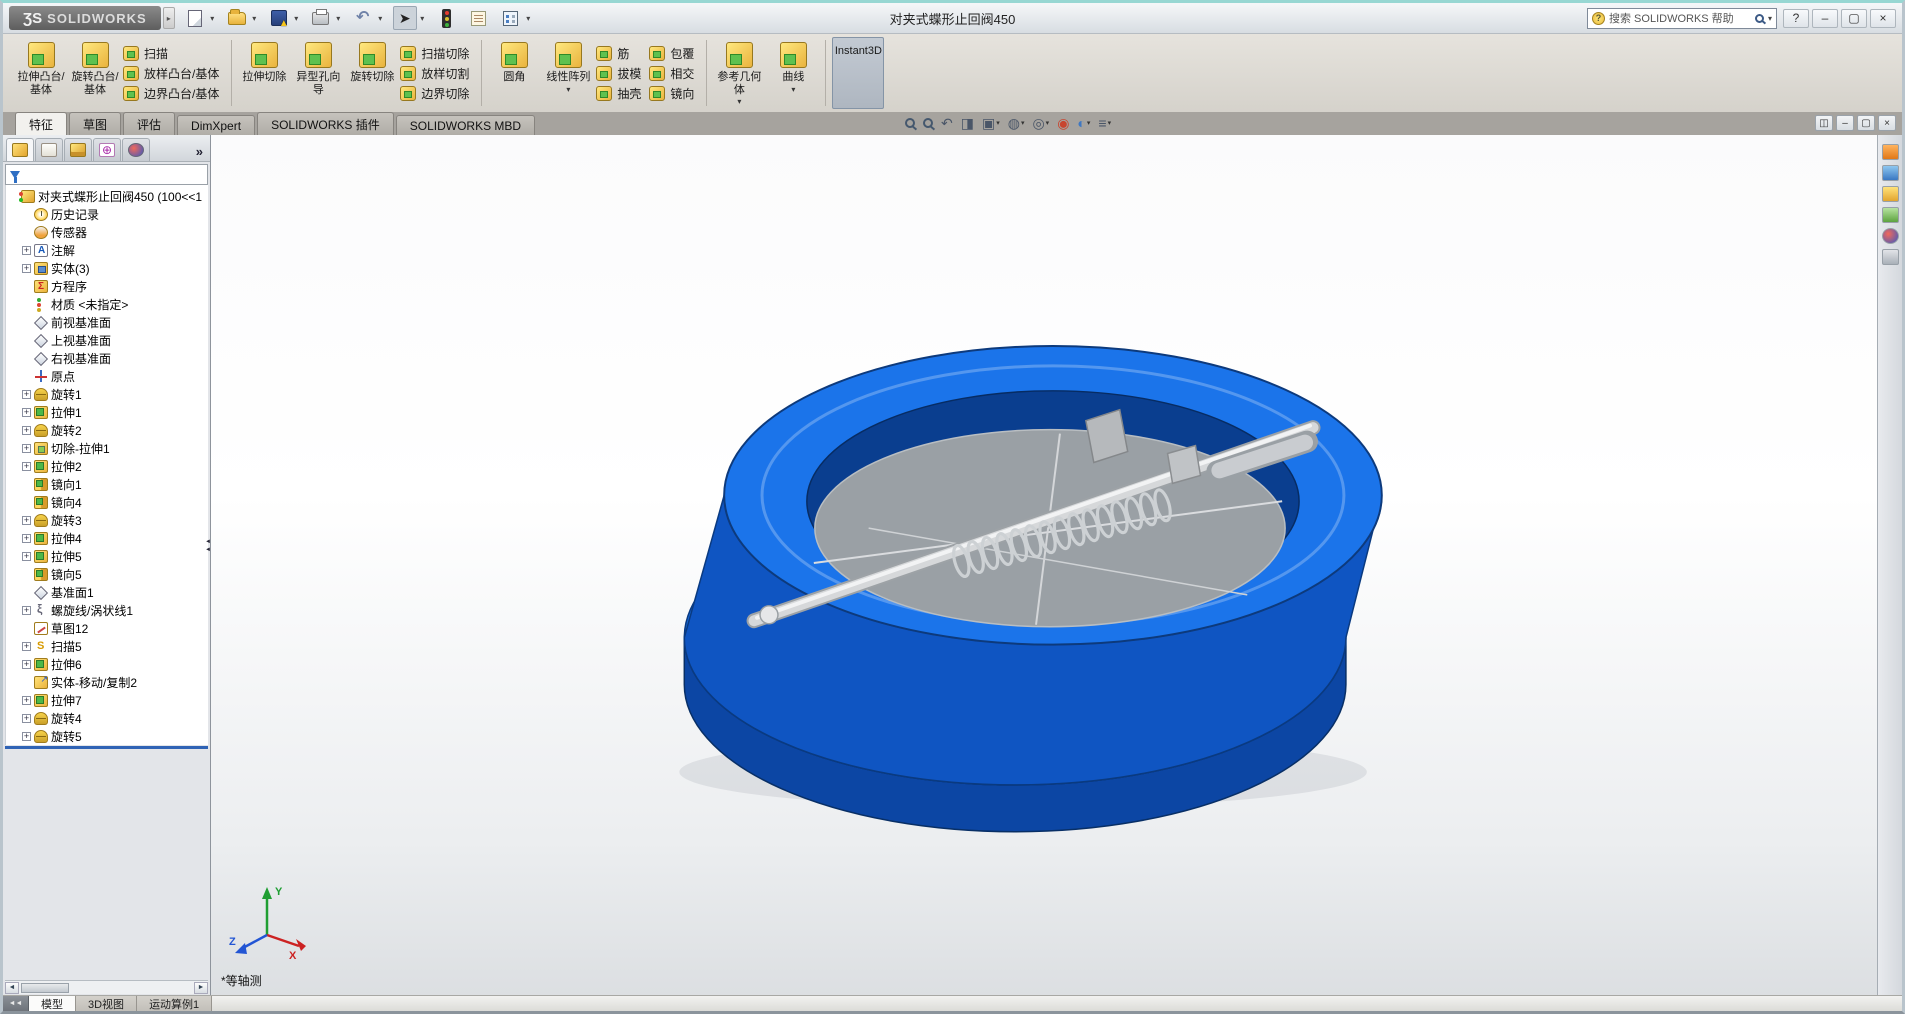 This screenshot has height=1014, width=1905. What do you see at coordinates (1890, 194) in the screenshot?
I see `file-explorer-icon` at bounding box center [1890, 194].